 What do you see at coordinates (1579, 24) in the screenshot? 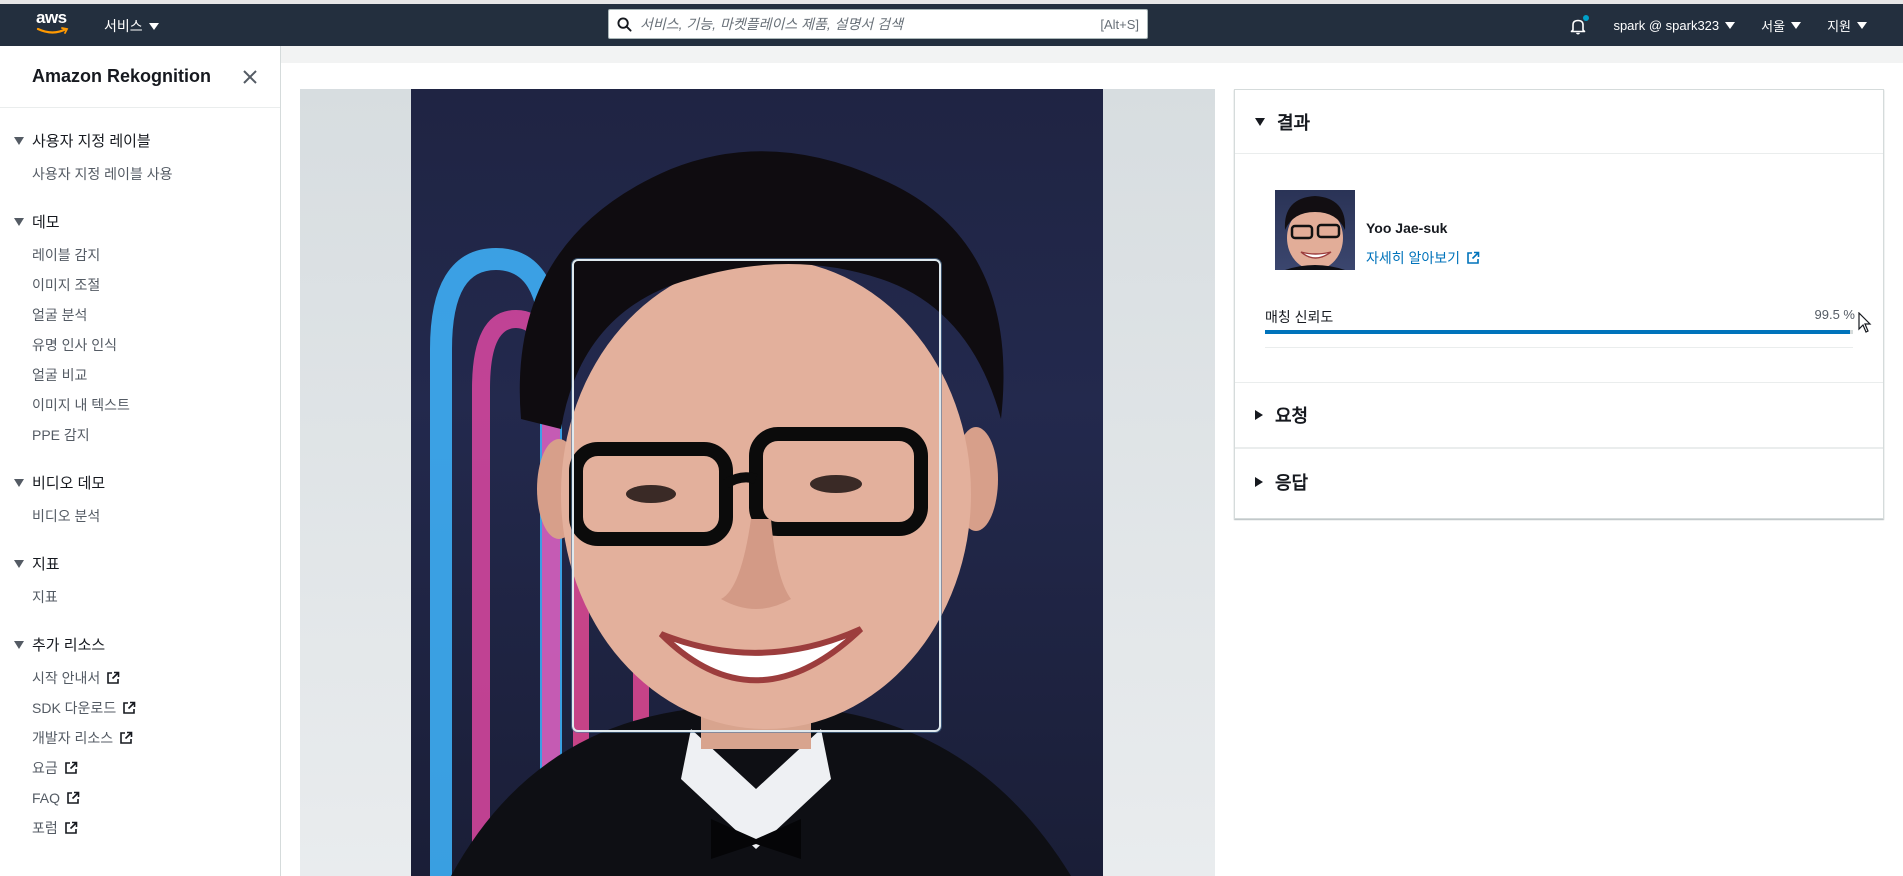
I see `notifications-button` at bounding box center [1579, 24].